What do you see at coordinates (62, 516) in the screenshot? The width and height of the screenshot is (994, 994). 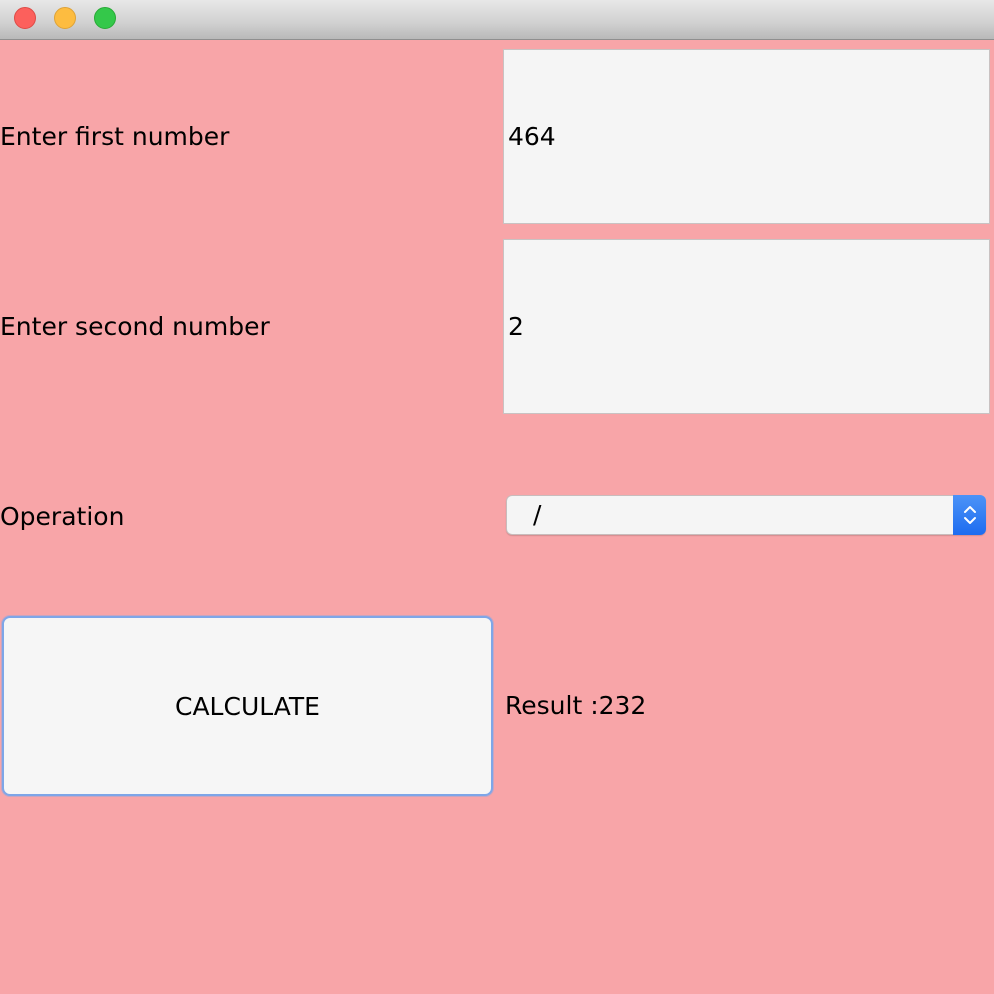 I see `operation-label: Operation` at bounding box center [62, 516].